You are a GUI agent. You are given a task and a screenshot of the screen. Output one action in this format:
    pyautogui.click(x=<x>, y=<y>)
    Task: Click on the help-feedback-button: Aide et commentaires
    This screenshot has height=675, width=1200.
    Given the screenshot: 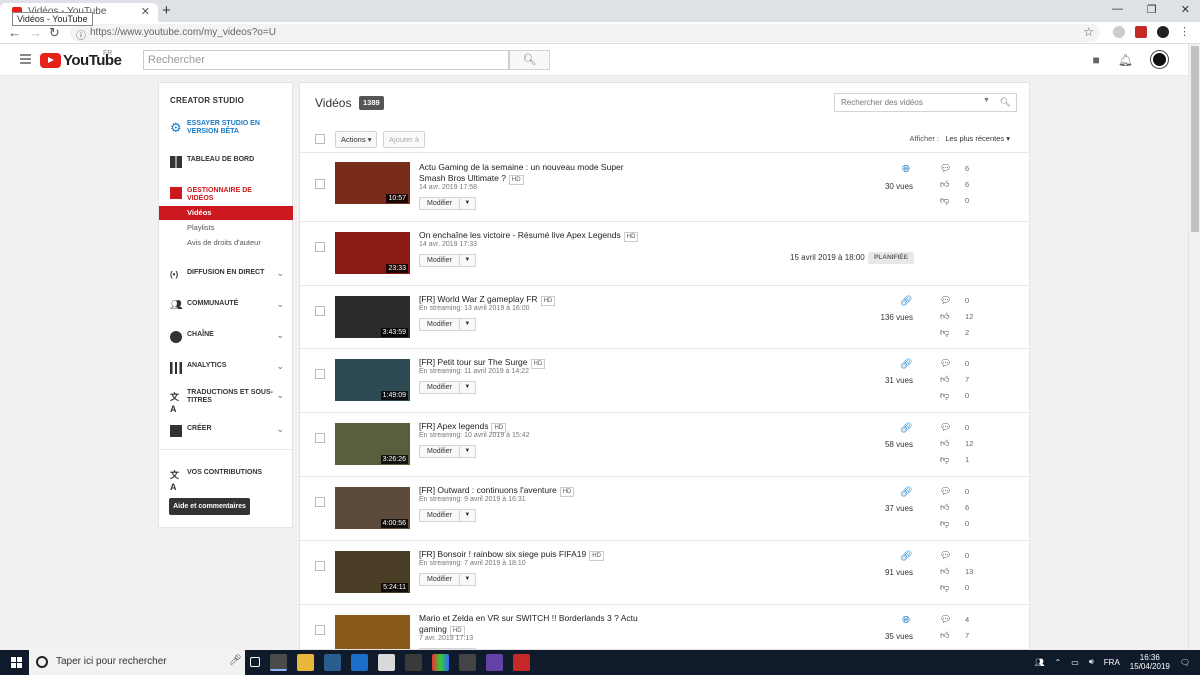 What is the action you would take?
    pyautogui.click(x=209, y=506)
    